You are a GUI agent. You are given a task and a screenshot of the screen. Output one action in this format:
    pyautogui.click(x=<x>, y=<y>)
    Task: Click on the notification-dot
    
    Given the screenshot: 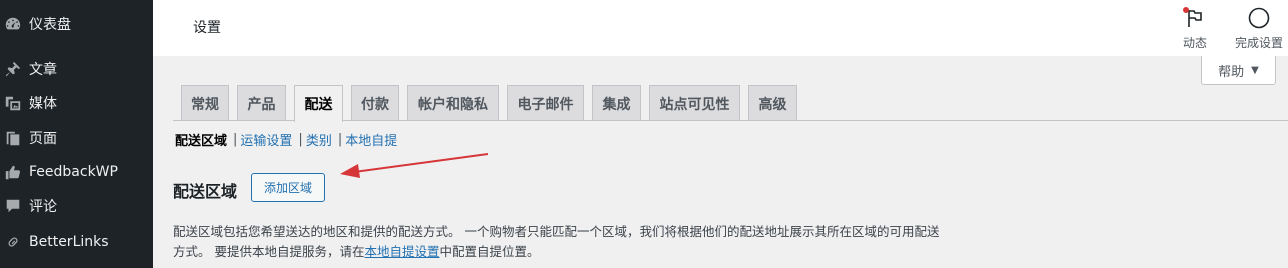 What is the action you would take?
    pyautogui.click(x=1186, y=10)
    